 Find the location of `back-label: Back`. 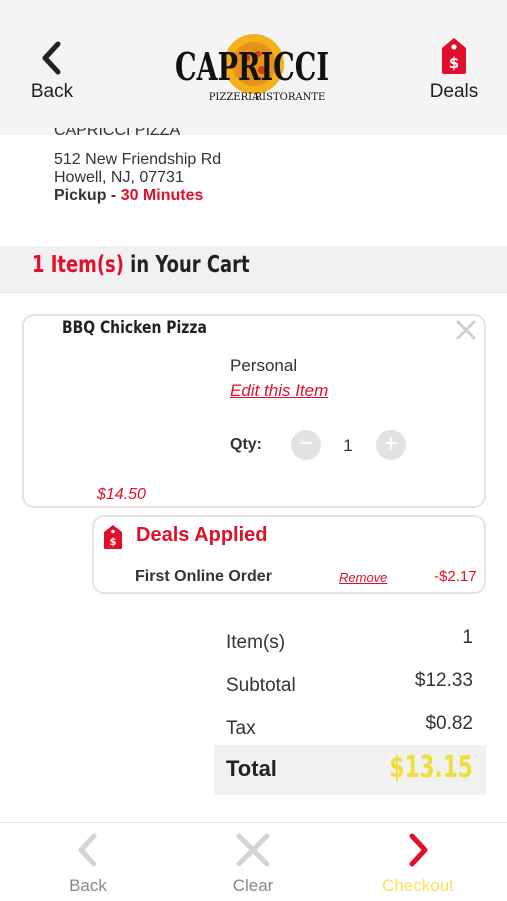

back-label: Back is located at coordinates (52, 91).